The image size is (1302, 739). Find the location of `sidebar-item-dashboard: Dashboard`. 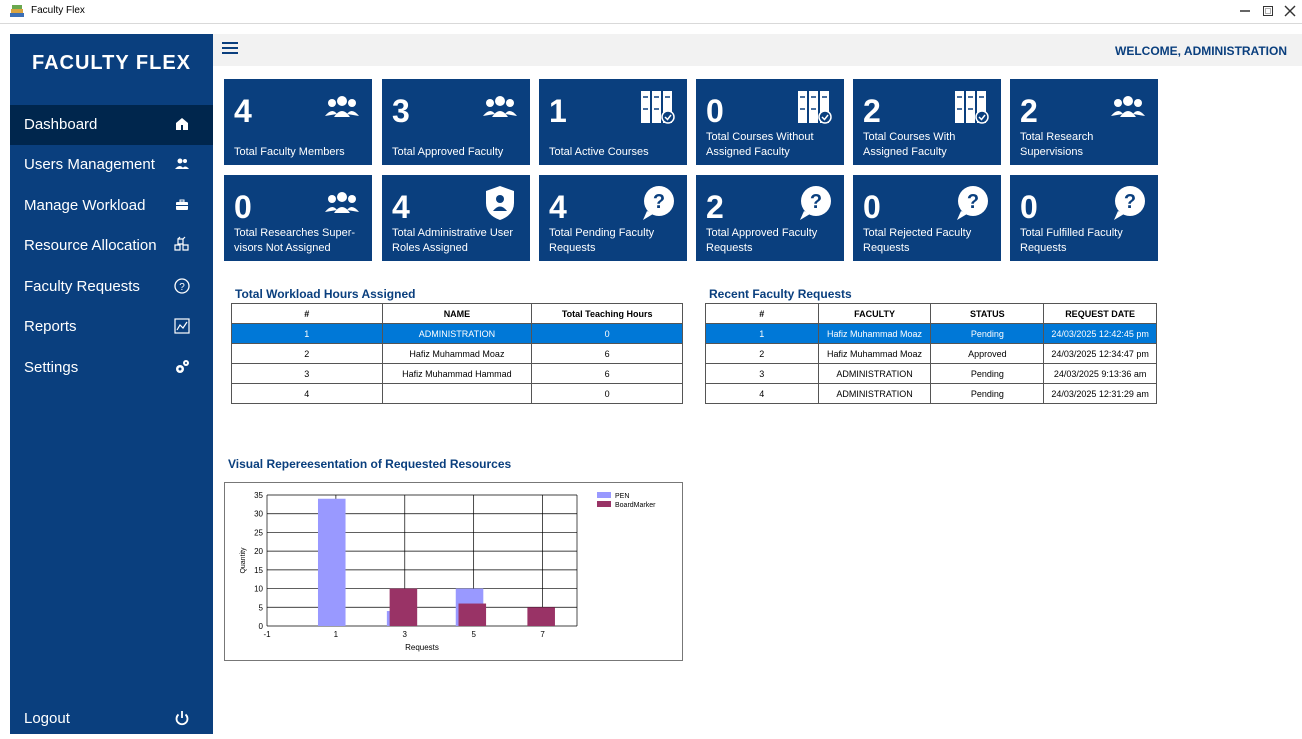

sidebar-item-dashboard: Dashboard is located at coordinates (111, 125).